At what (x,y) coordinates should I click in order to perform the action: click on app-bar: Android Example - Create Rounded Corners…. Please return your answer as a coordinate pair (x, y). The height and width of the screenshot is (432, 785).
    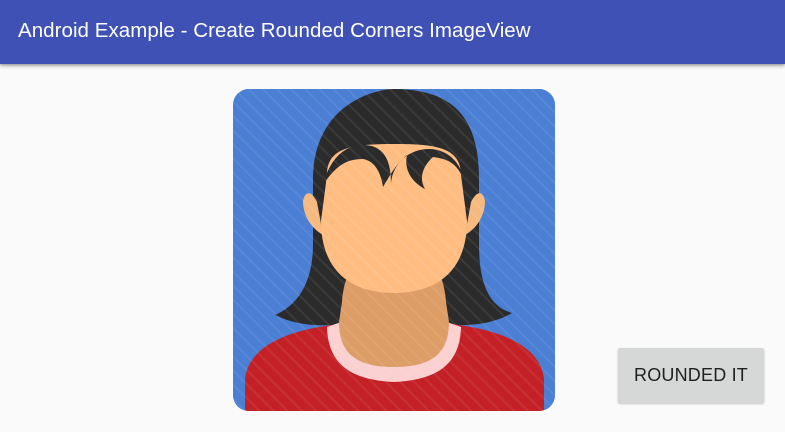
    Looking at the image, I should click on (392, 32).